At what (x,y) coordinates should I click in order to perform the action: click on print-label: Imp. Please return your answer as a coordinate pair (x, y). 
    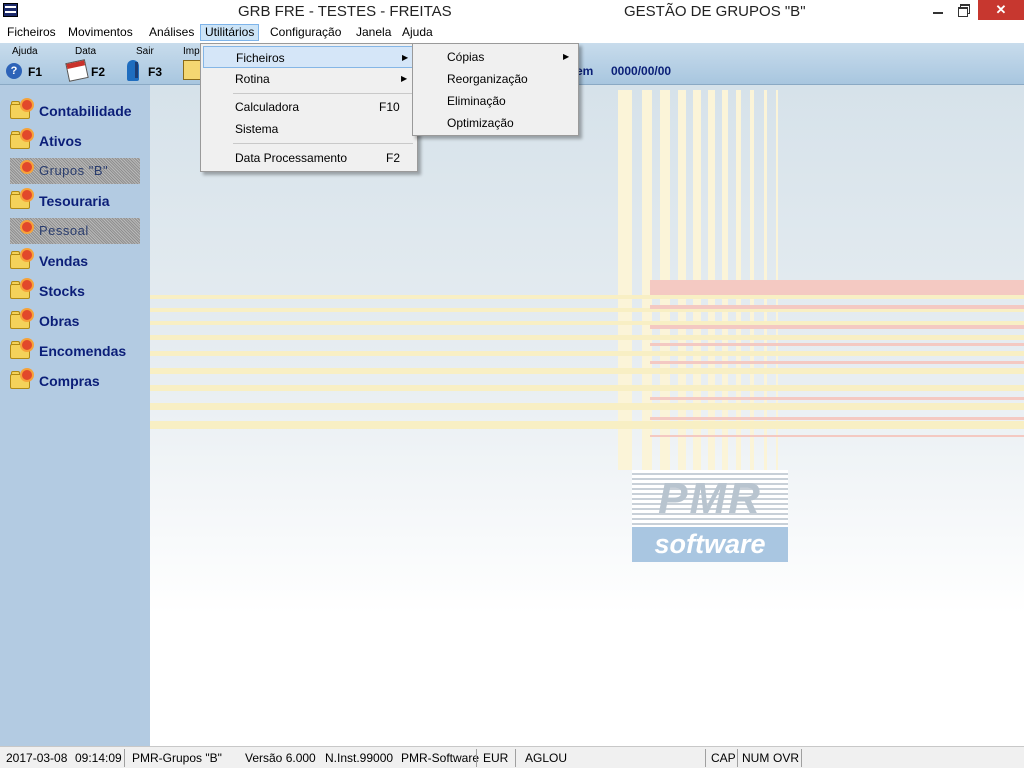
    Looking at the image, I should click on (191, 51).